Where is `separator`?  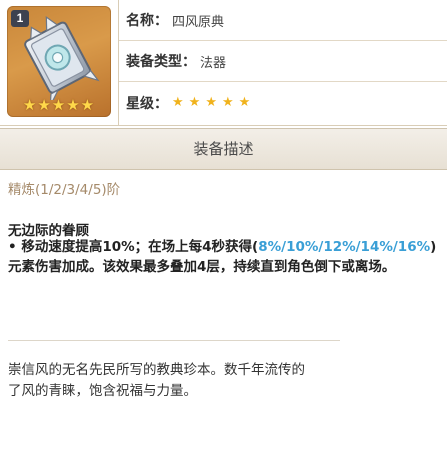 separator is located at coordinates (174, 340).